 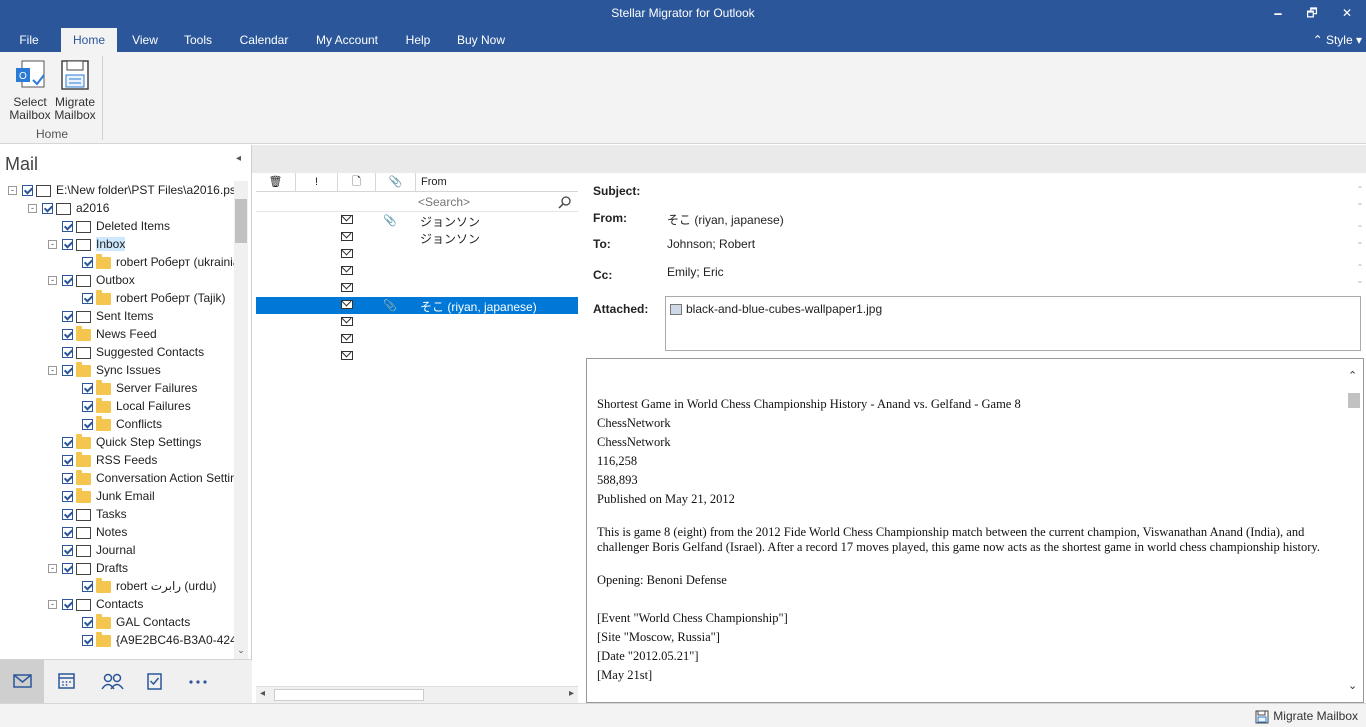 What do you see at coordinates (98, 550) in the screenshot?
I see `folder-tree-item: Journal` at bounding box center [98, 550].